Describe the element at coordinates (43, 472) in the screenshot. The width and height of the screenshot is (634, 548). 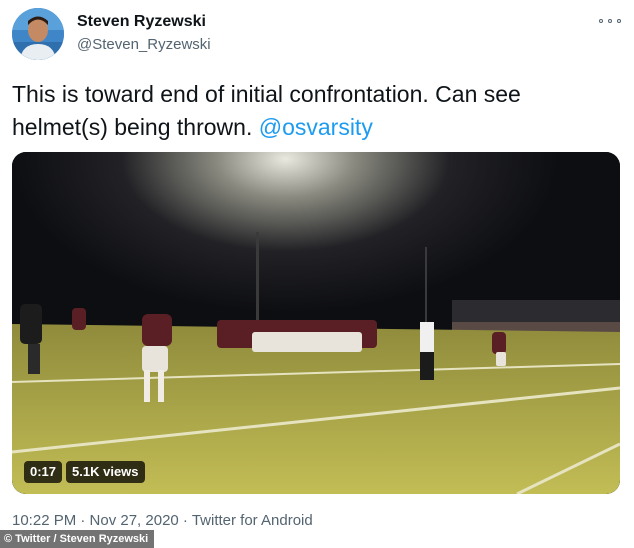
I see `video-duration: 0:17` at that location.